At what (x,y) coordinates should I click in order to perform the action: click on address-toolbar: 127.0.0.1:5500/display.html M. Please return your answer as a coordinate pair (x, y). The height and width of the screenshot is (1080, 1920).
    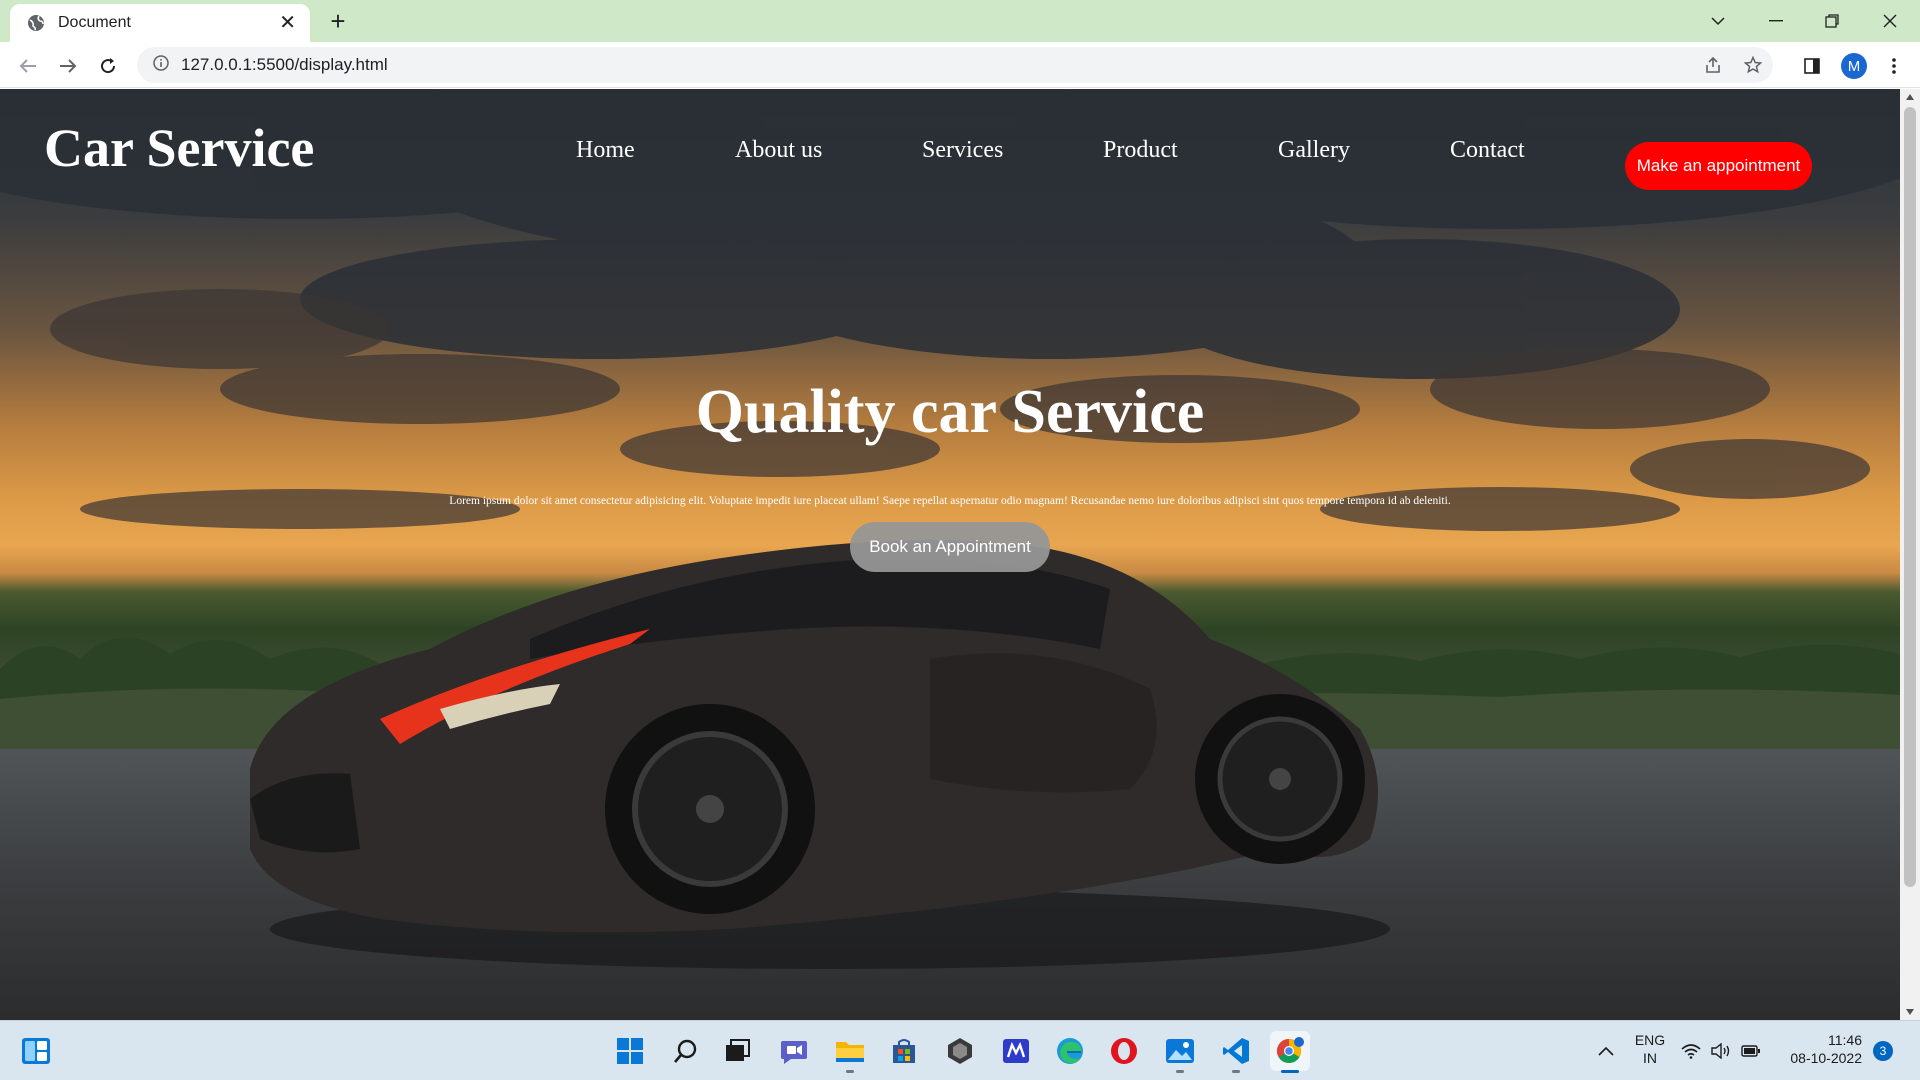
    Looking at the image, I should click on (960, 65).